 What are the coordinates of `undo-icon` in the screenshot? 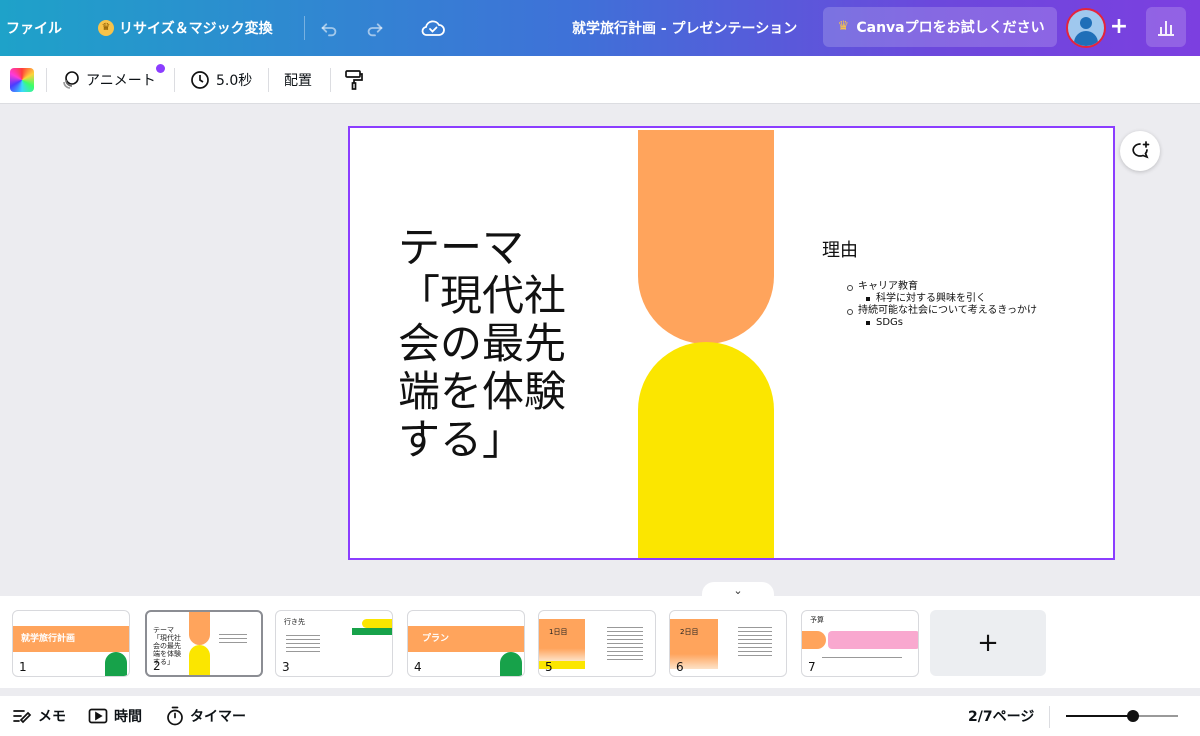 It's located at (329, 30).